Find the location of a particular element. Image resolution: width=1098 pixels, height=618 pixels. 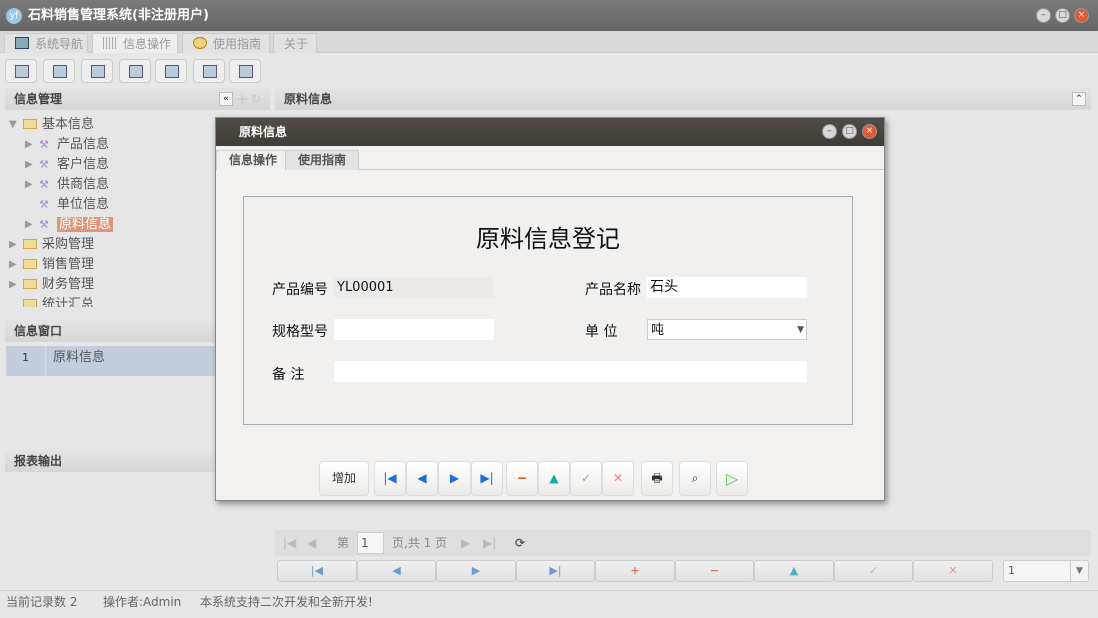

preview-button: ⌕ is located at coordinates (695, 478).